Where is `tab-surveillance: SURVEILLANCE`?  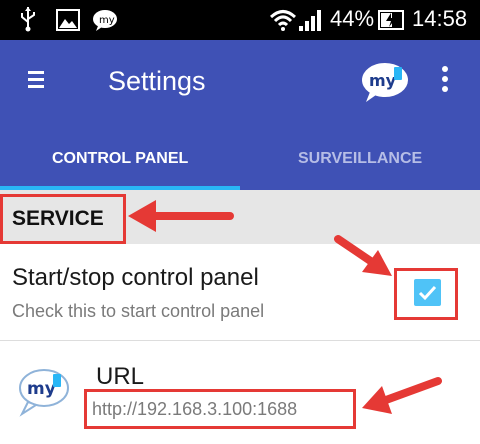
tab-surveillance: SURVEILLANCE is located at coordinates (360, 159).